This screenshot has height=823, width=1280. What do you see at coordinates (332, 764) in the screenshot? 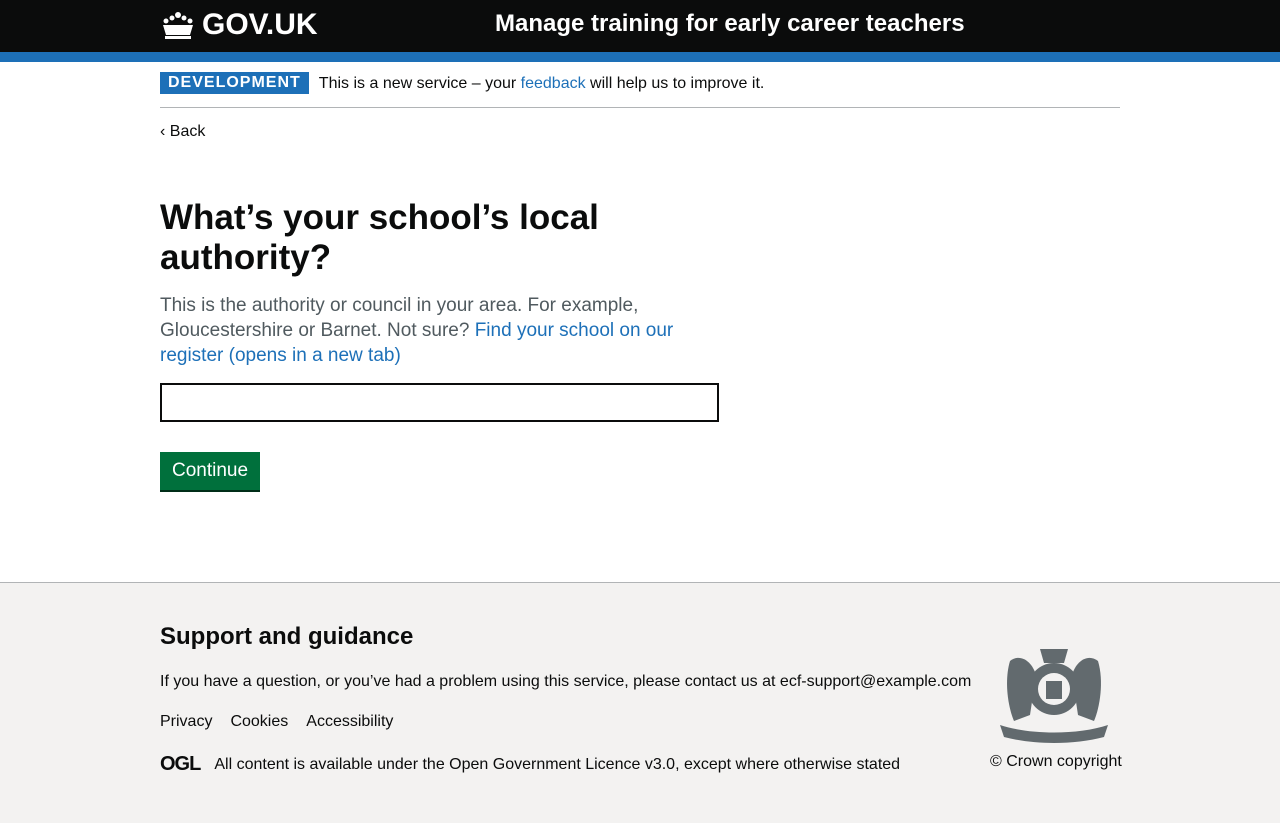
I see `licence-text-start: All content is available under the` at bounding box center [332, 764].